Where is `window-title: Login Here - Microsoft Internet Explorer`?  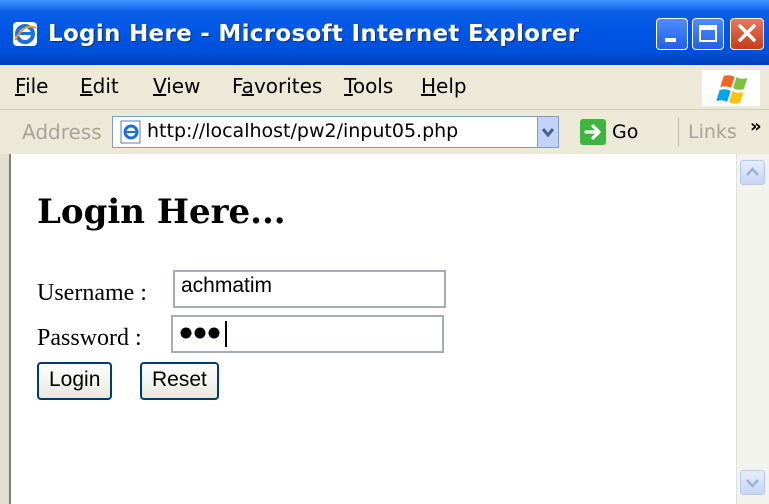
window-title: Login Here - Microsoft Internet Explorer is located at coordinates (314, 34).